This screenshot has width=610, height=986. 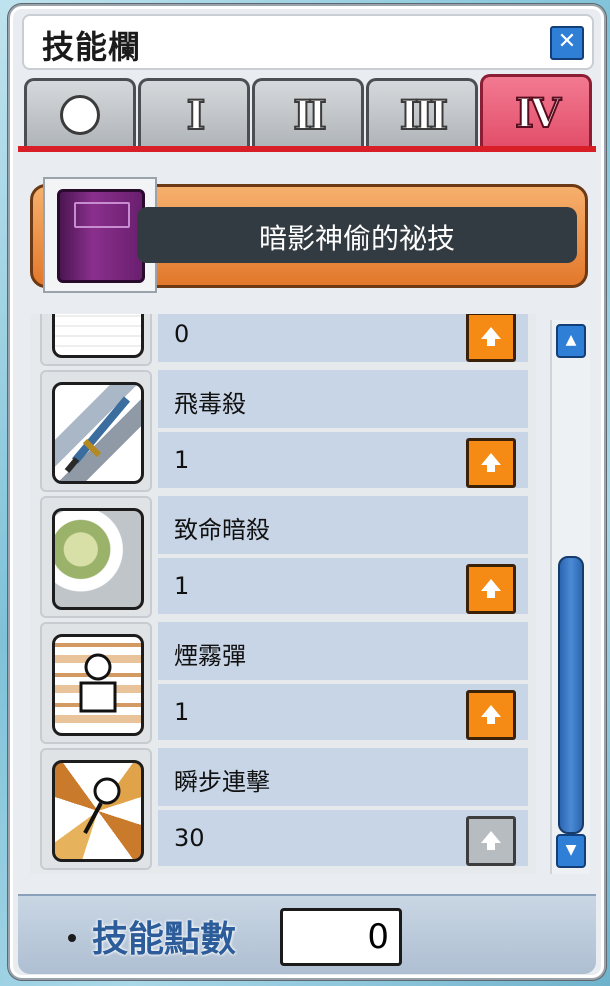 I want to click on circle-icon, so click(x=80, y=115).